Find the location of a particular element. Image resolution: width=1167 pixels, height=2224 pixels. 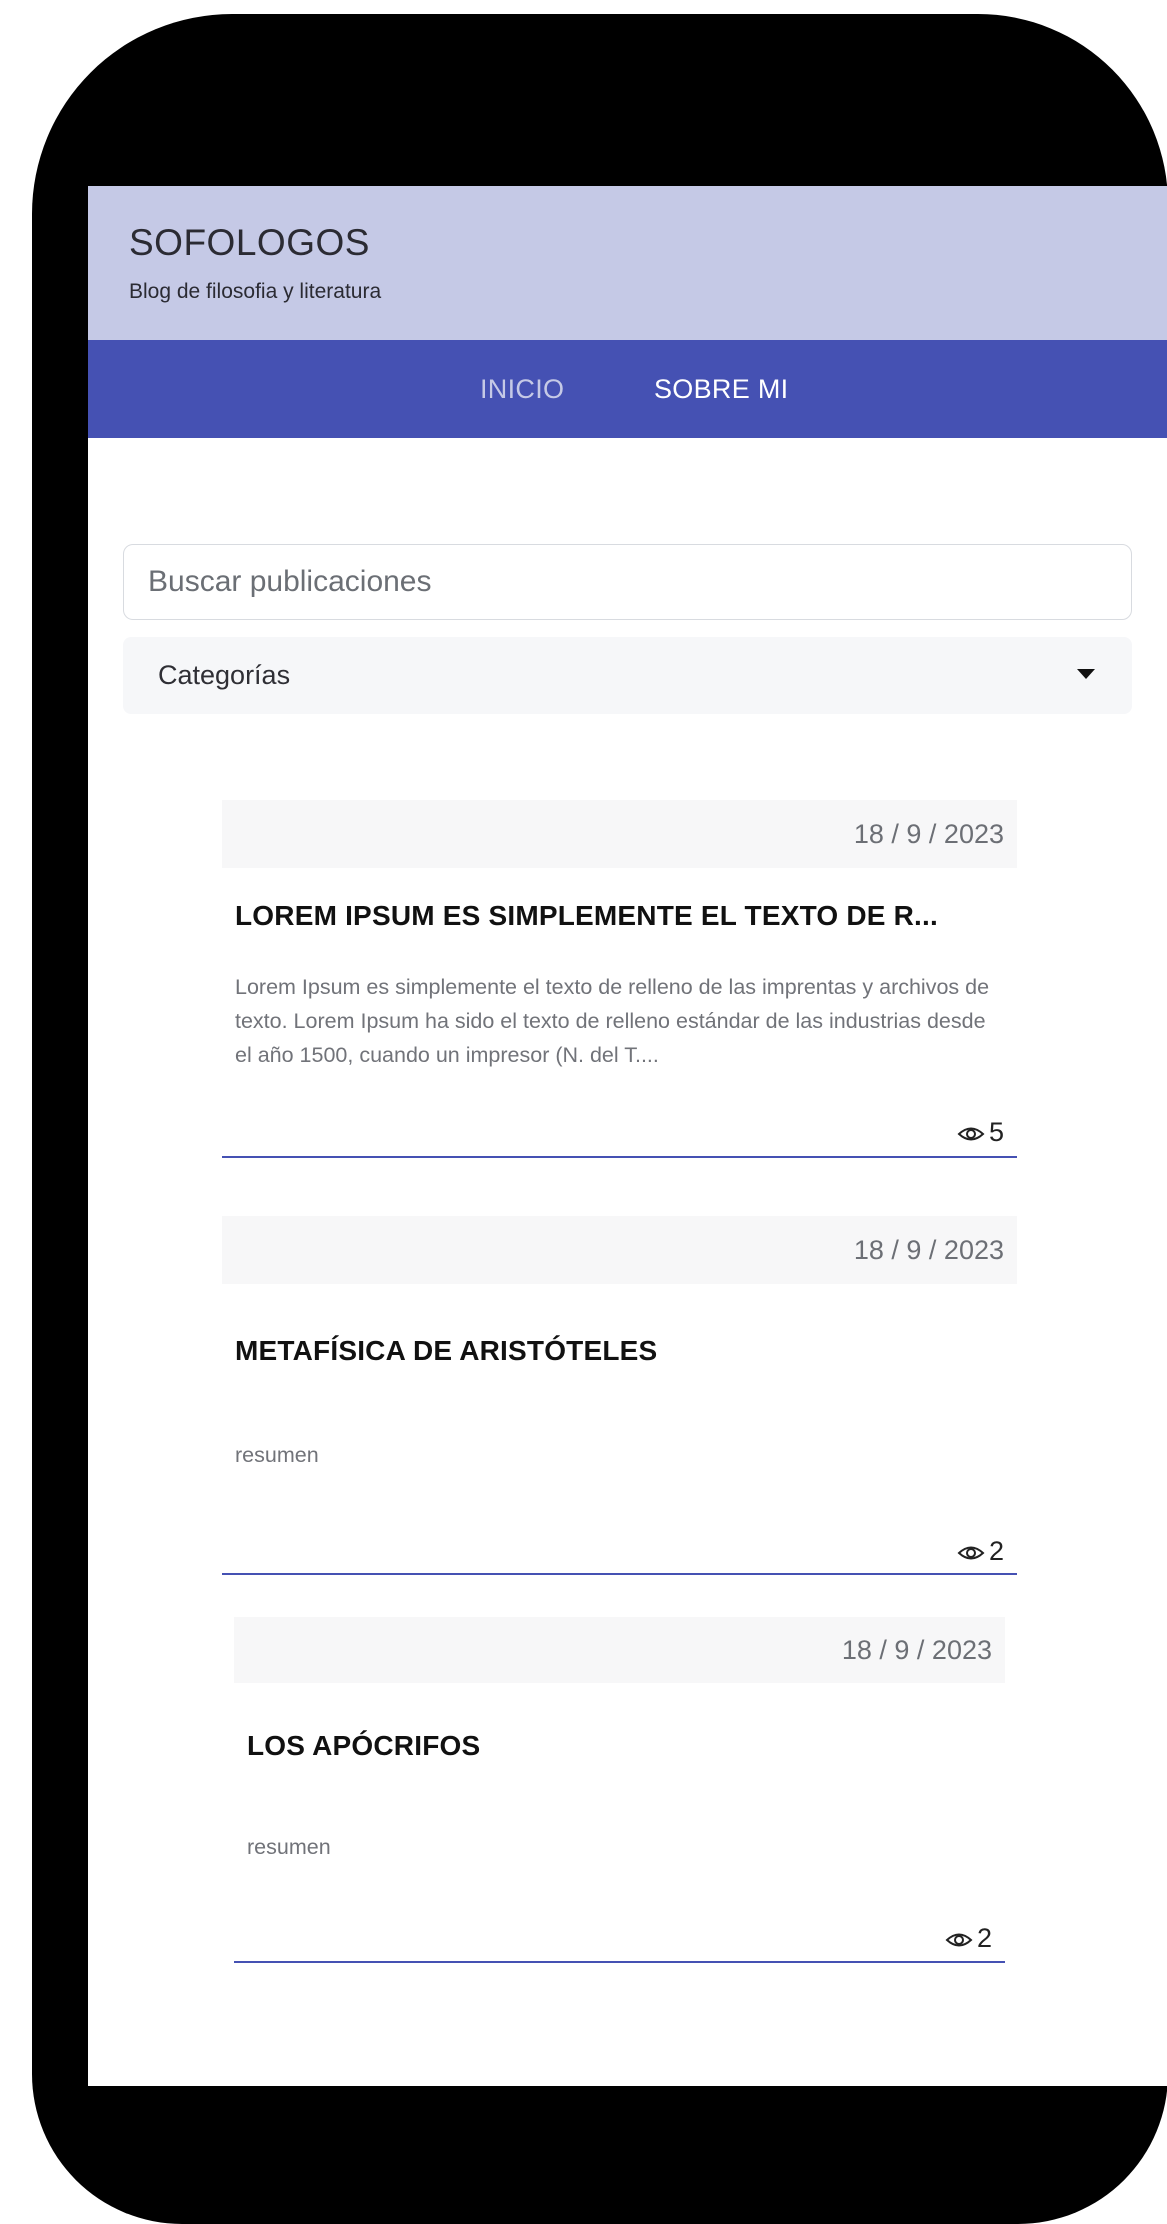

site-header: SOFOLOGOS Blog de filosofia y literatura is located at coordinates (627, 263).